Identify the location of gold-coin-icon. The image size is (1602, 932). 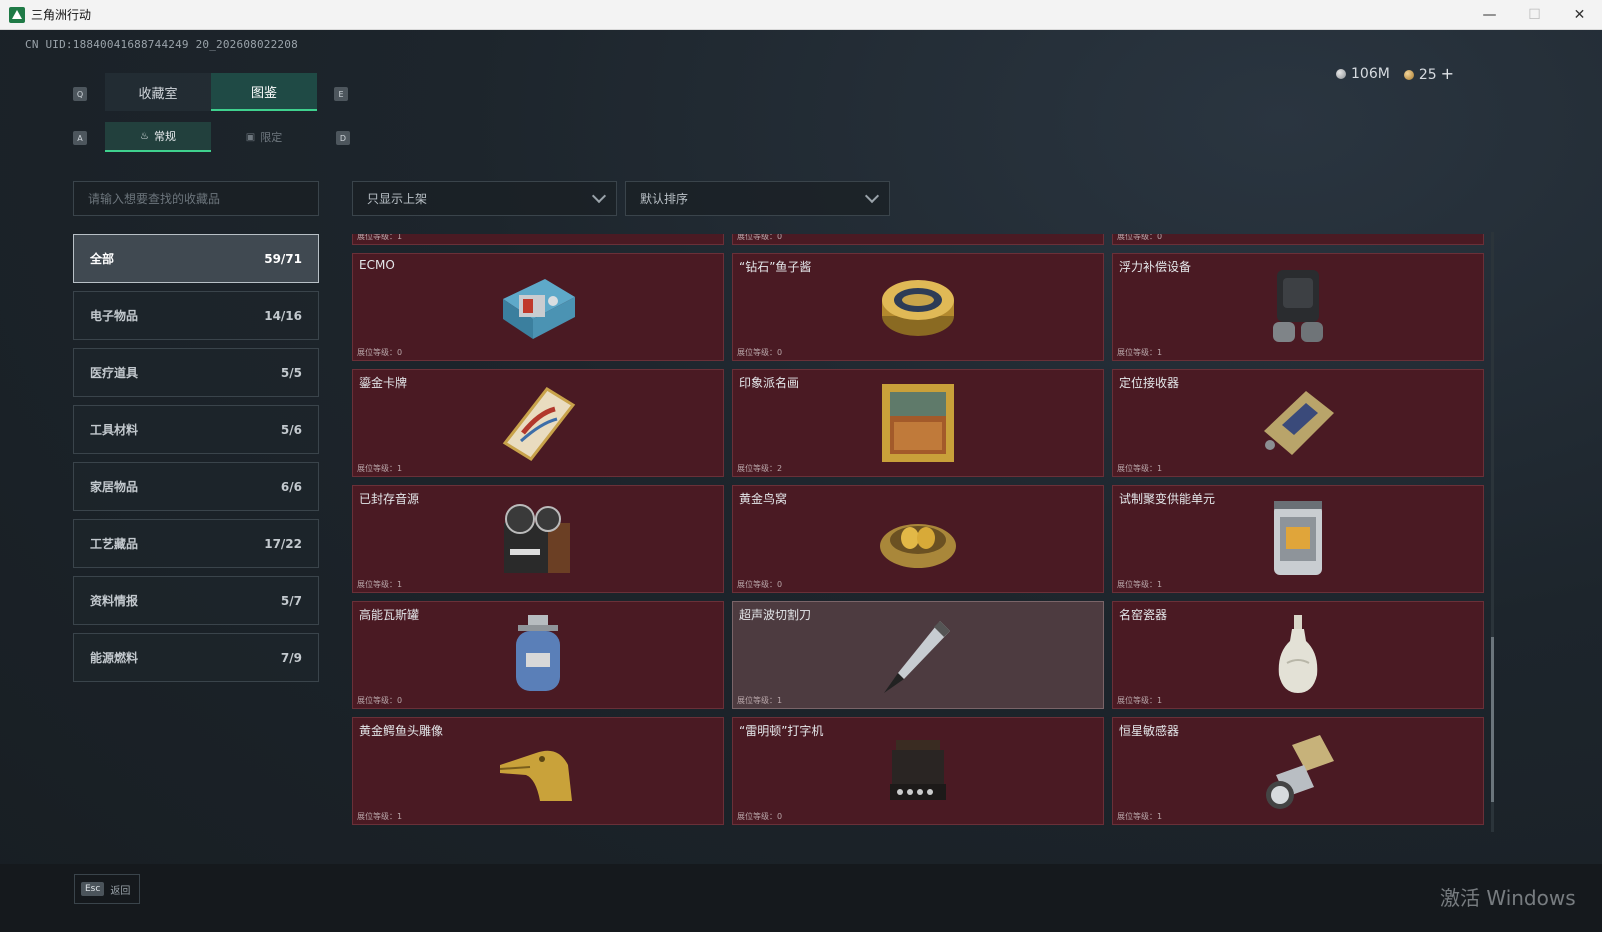
(1408, 75).